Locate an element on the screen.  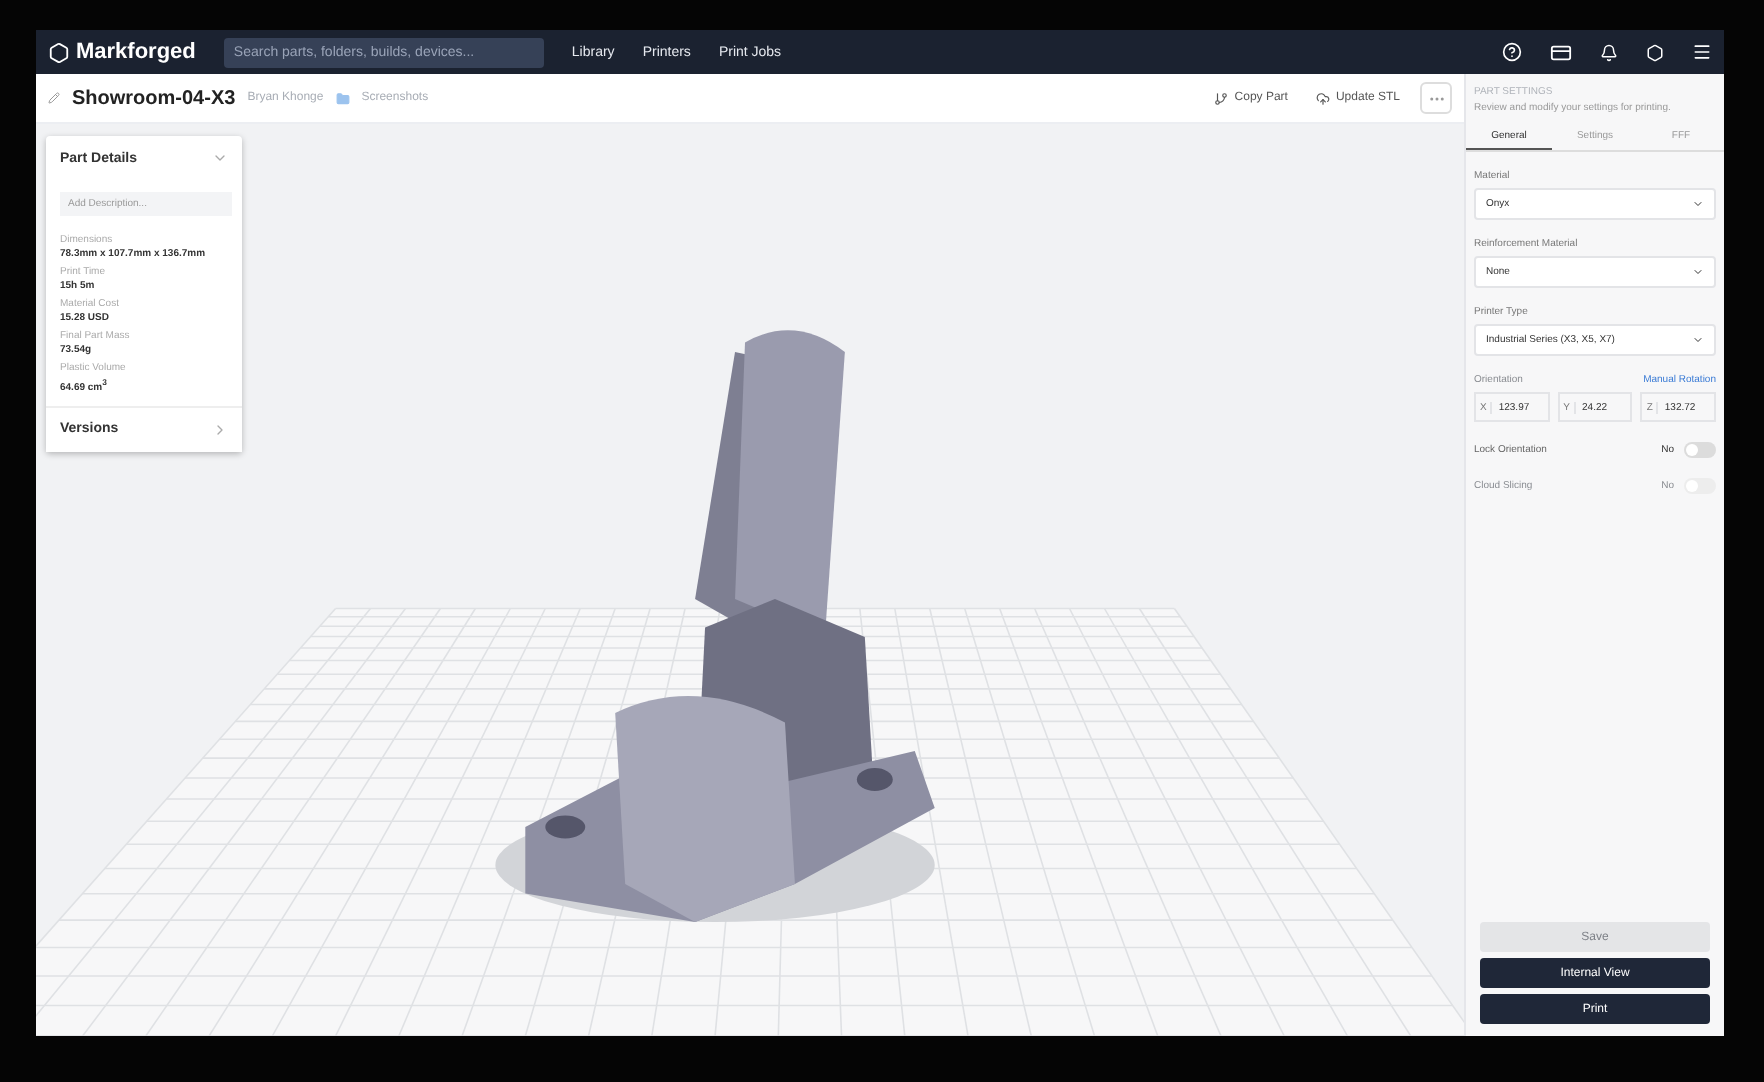
logo-icon is located at coordinates (59, 52).